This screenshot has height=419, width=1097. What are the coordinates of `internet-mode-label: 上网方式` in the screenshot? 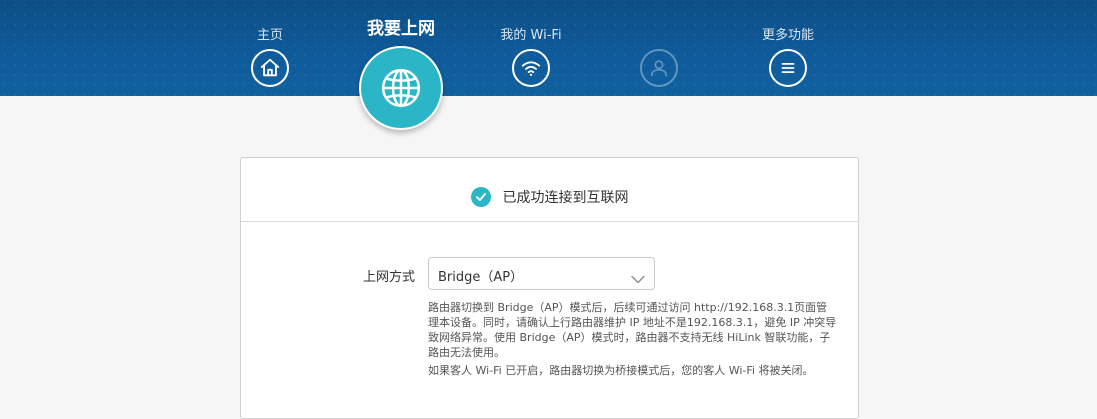 It's located at (389, 277).